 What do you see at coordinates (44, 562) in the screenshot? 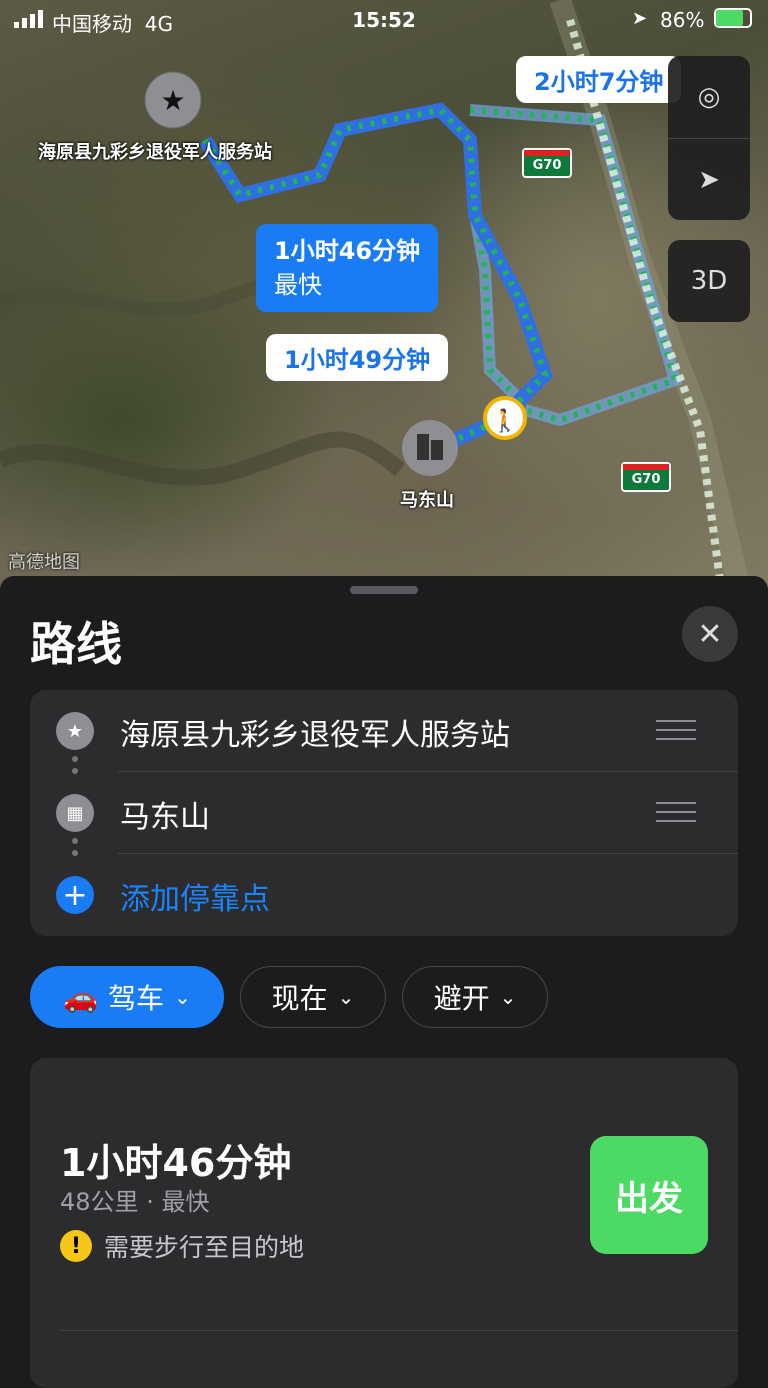
I see `map-watermark: 高德地图` at bounding box center [44, 562].